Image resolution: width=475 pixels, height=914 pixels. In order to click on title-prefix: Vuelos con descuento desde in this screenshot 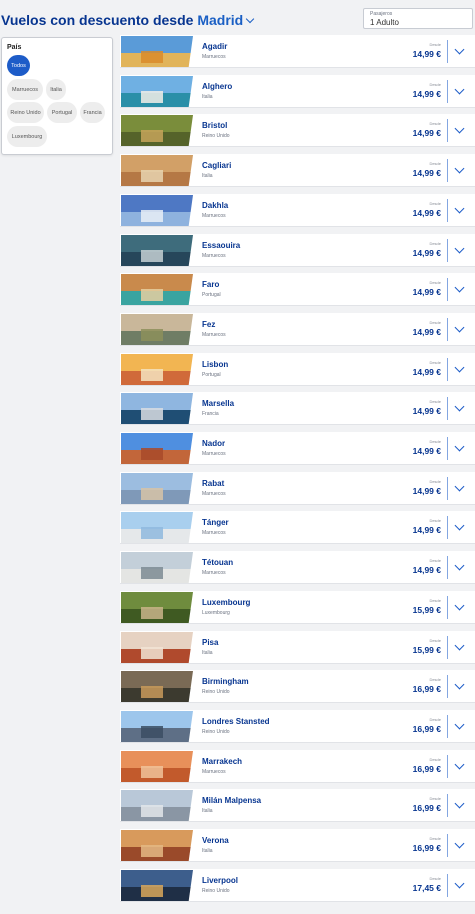, I will do `click(97, 20)`.